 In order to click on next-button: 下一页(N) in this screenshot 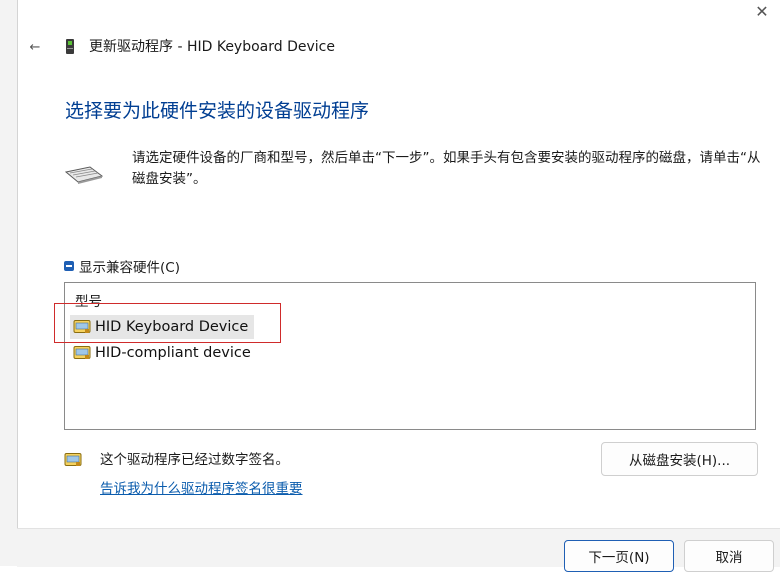, I will do `click(619, 556)`.